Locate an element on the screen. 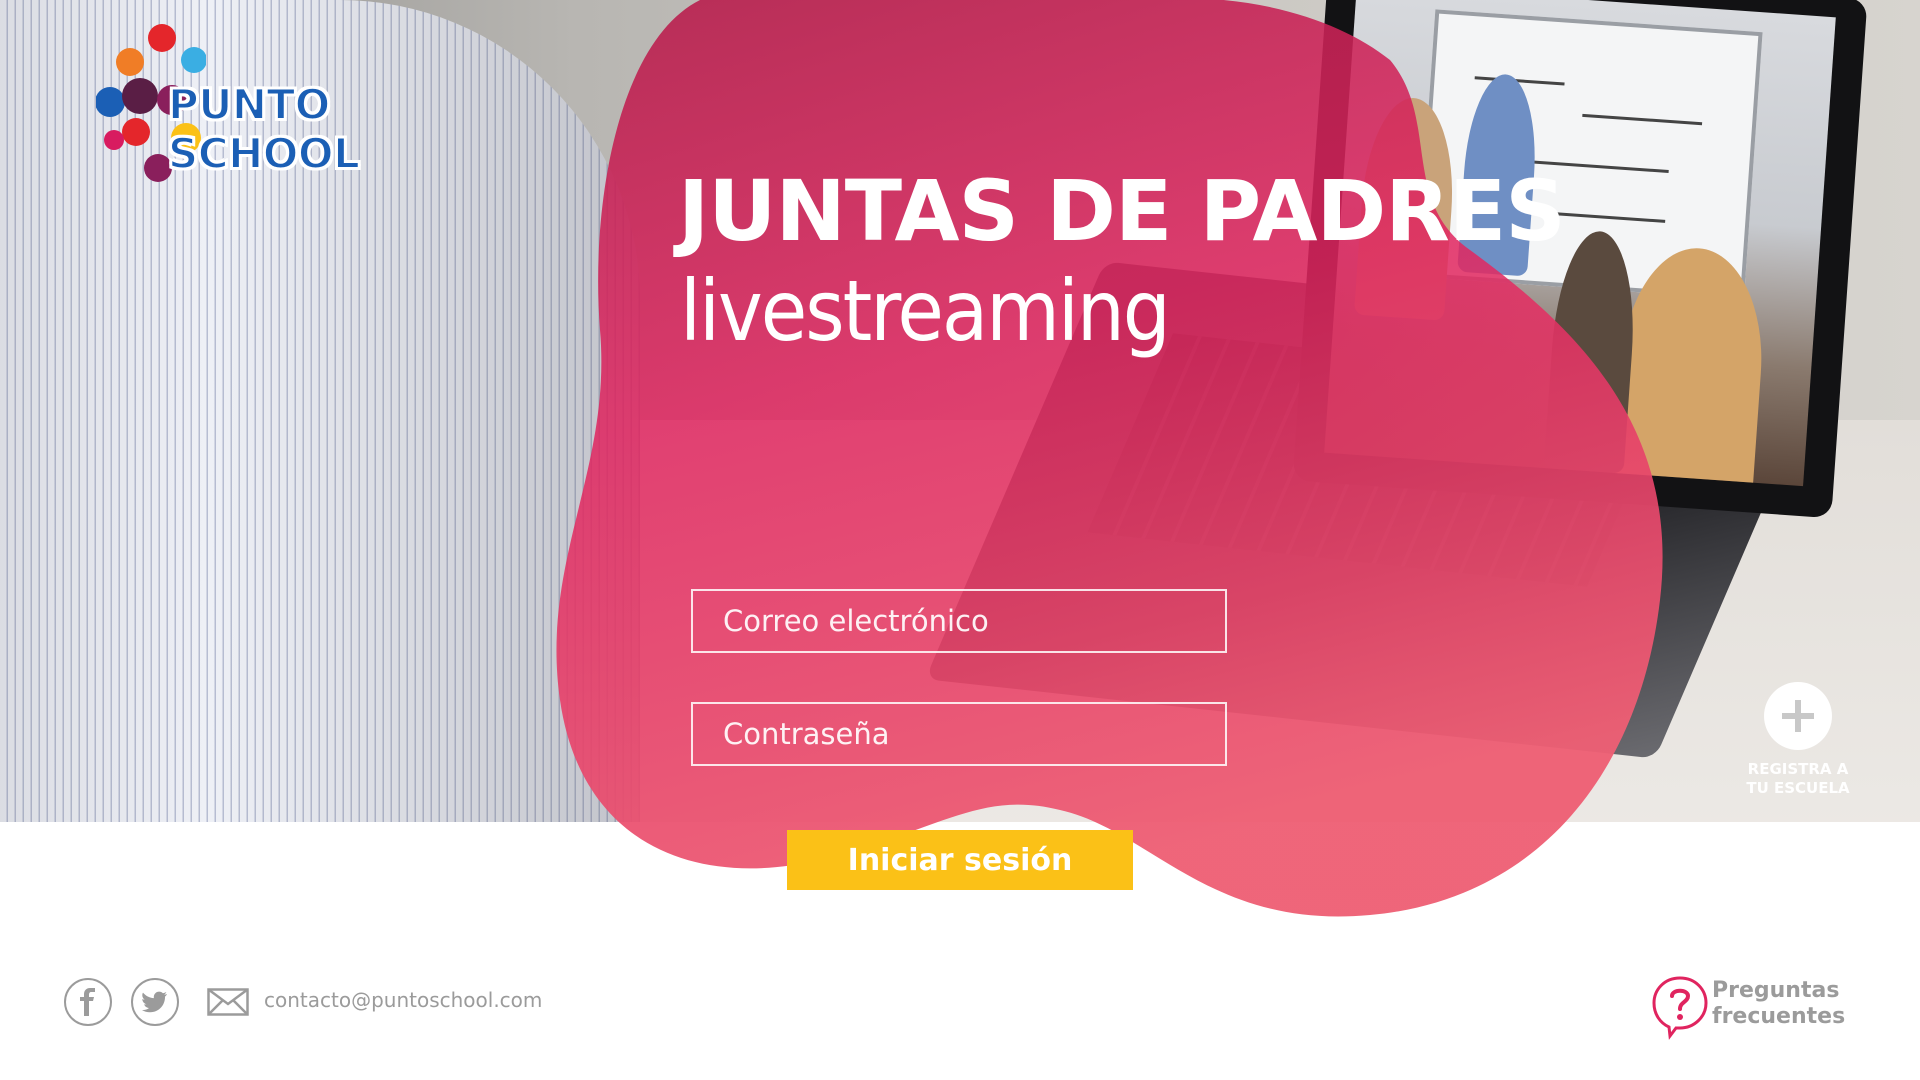  twitter-link is located at coordinates (155, 1002).